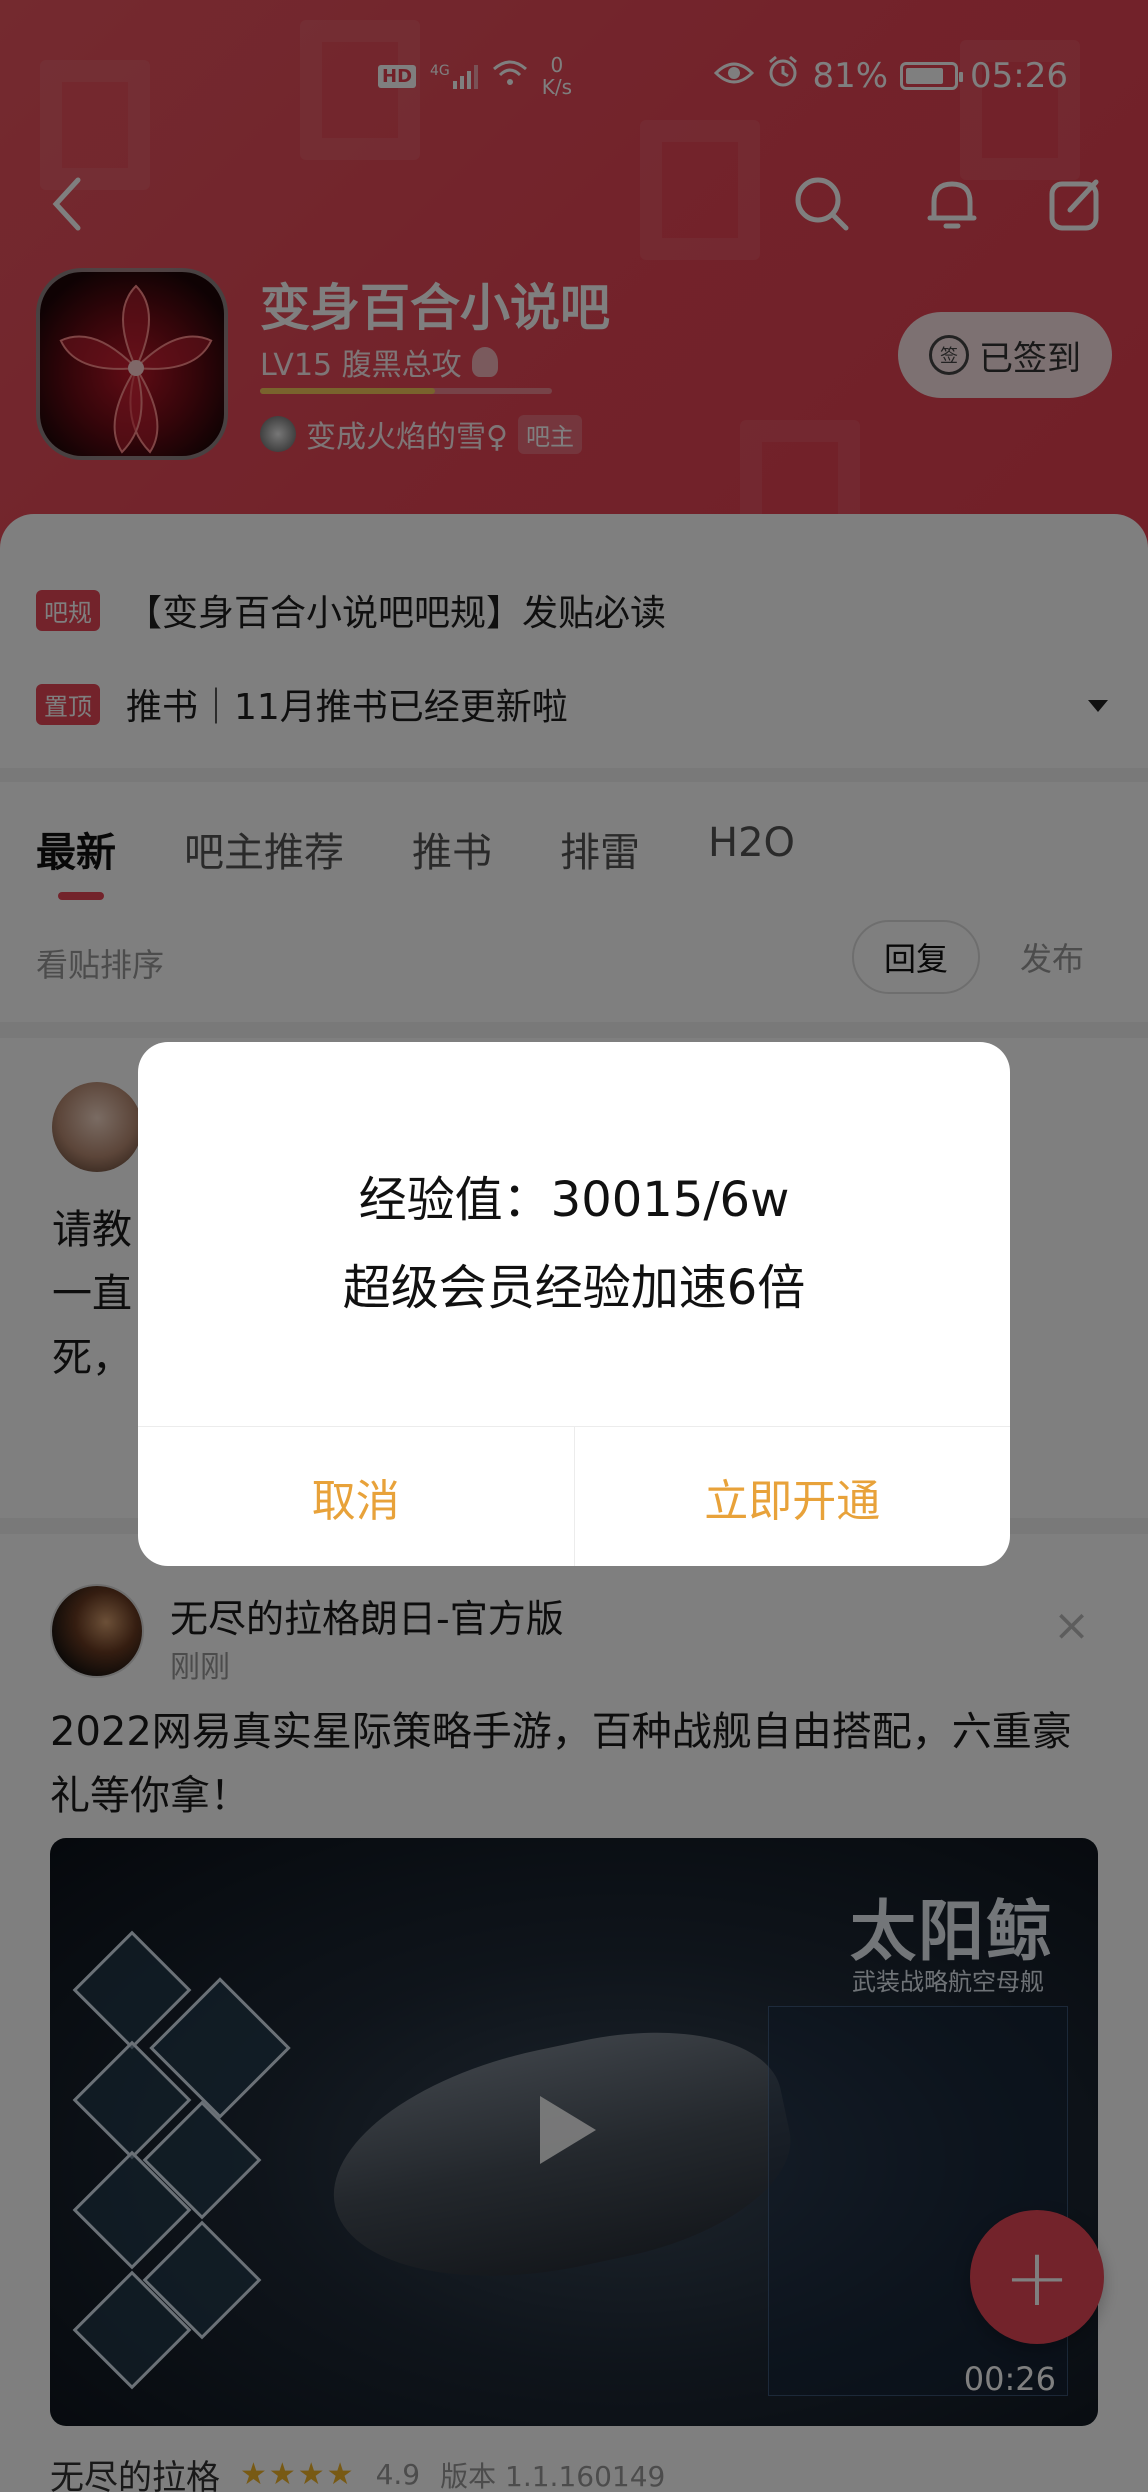  I want to click on activate-now-button: 立即开通, so click(792, 1496).